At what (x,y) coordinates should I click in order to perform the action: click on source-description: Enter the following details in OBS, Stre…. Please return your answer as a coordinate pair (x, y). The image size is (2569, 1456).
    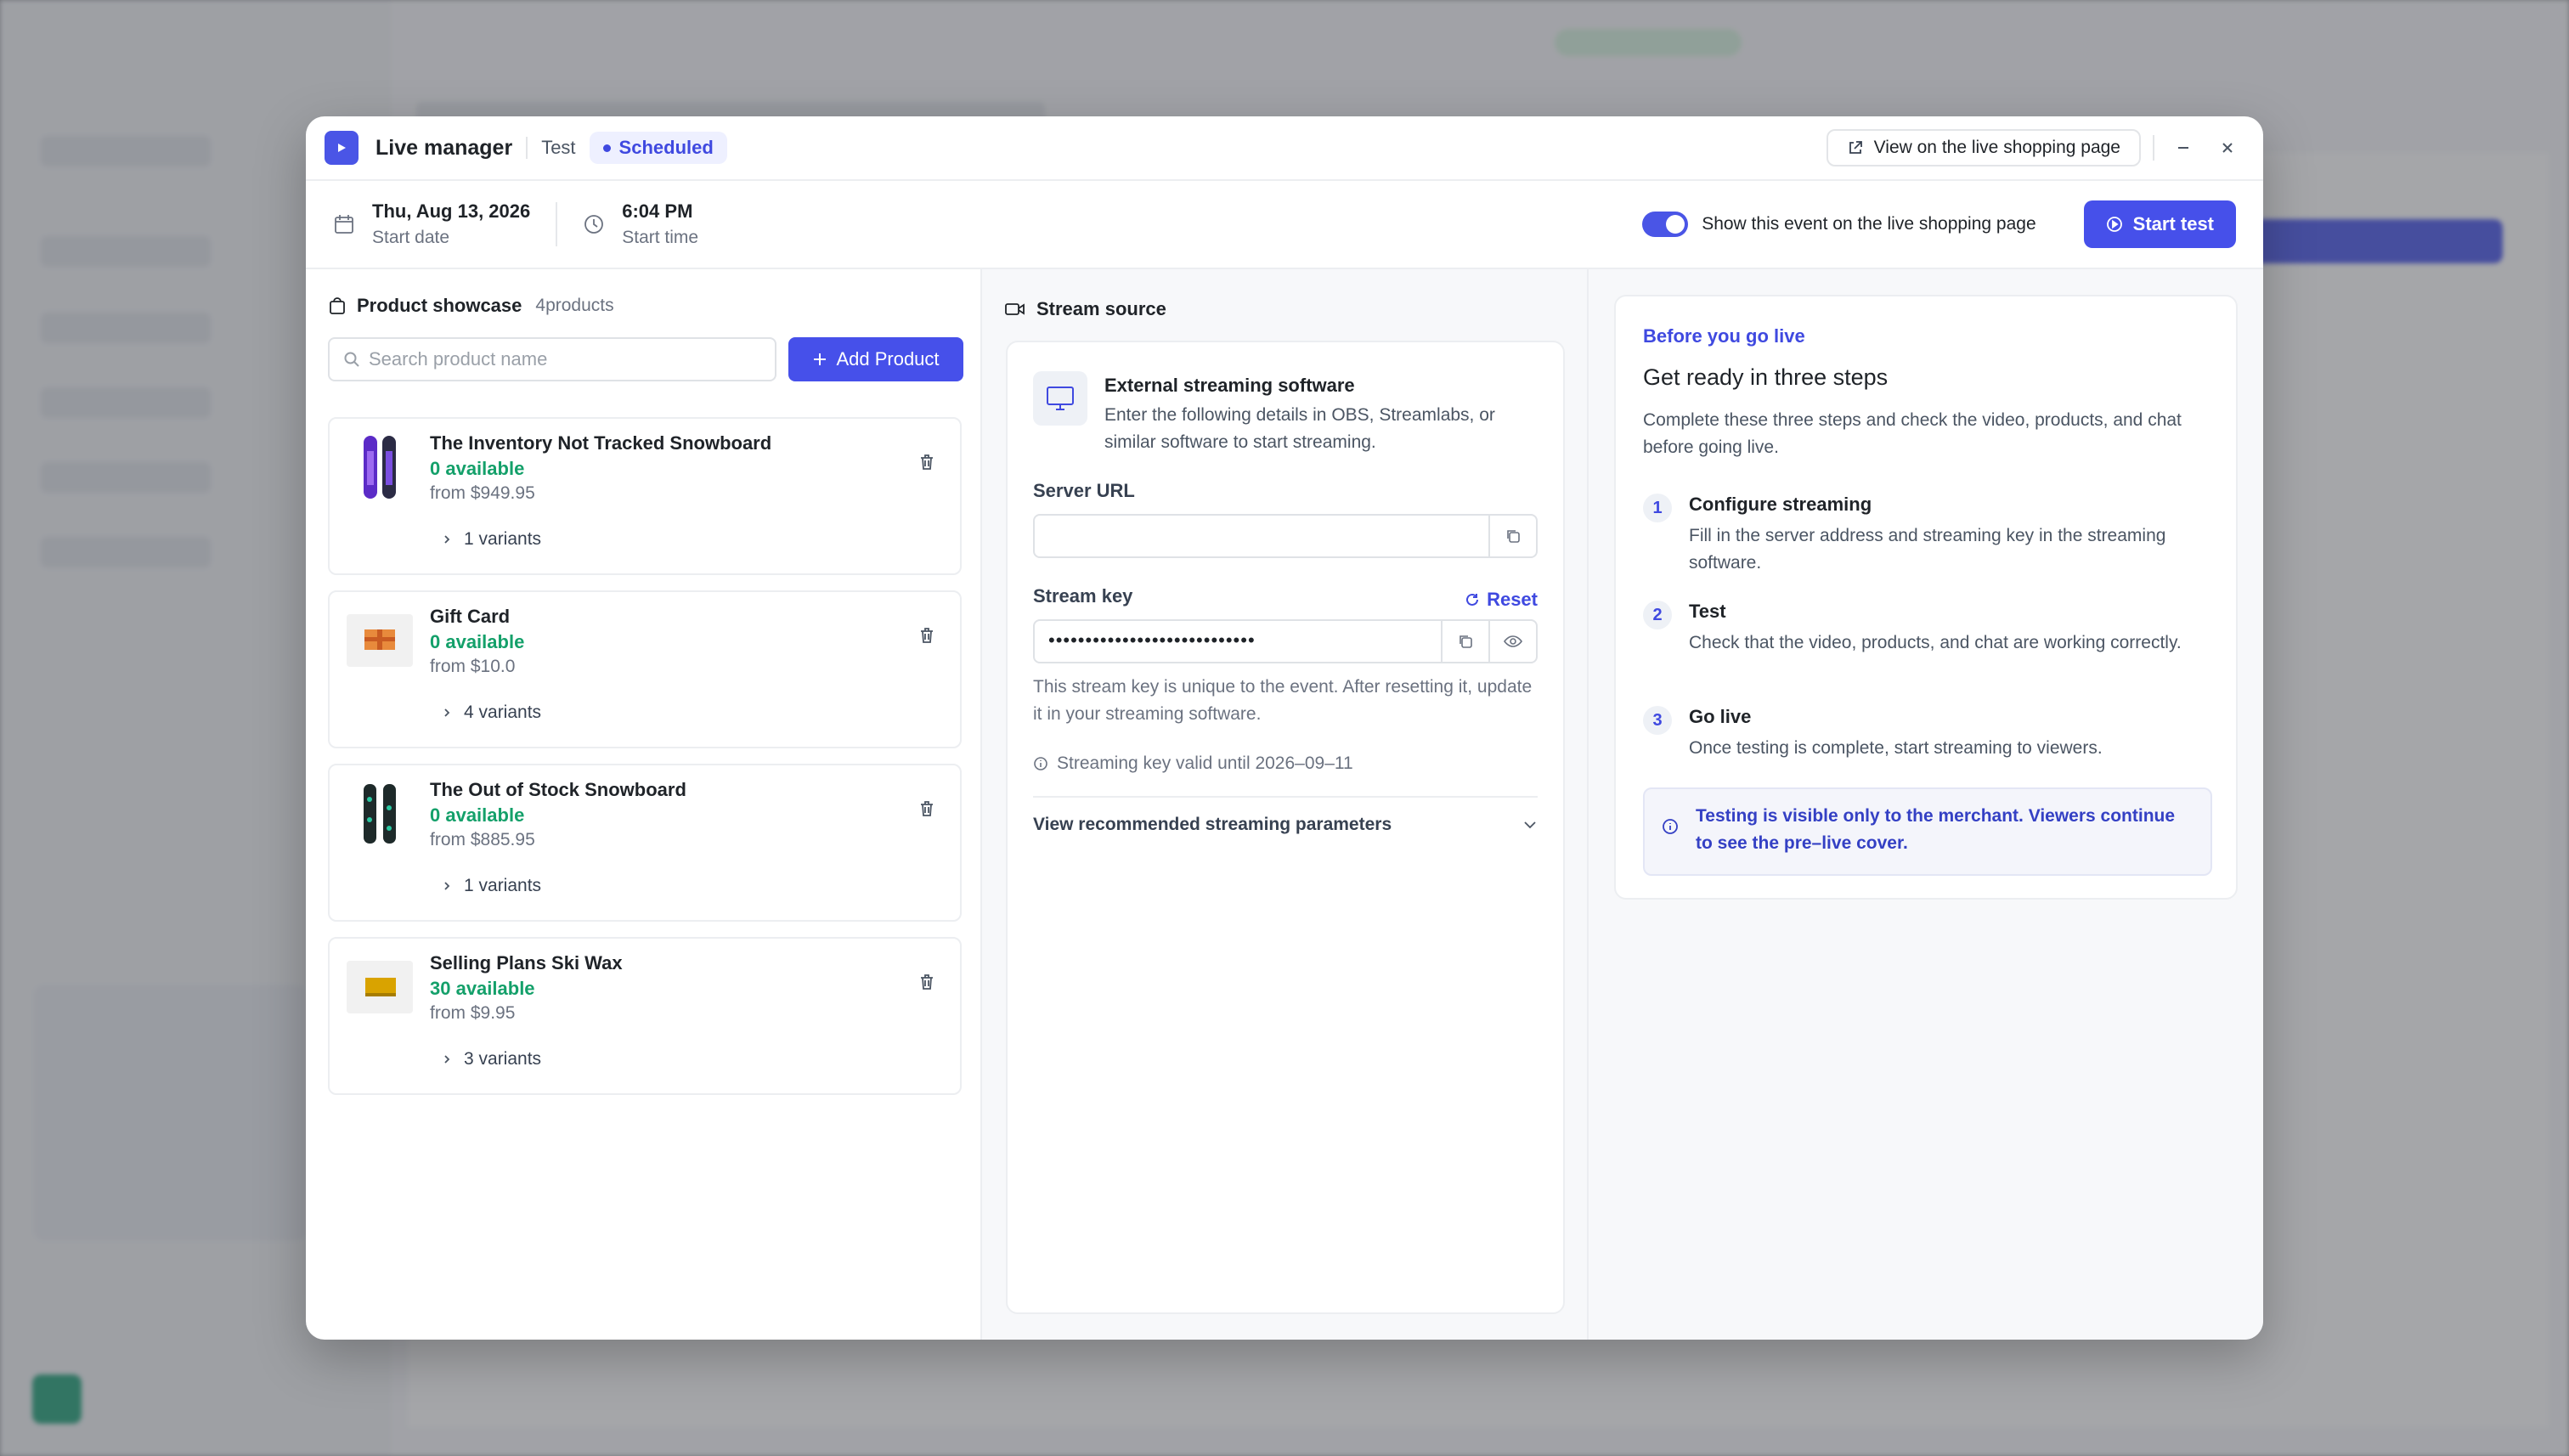
    Looking at the image, I should click on (1300, 429).